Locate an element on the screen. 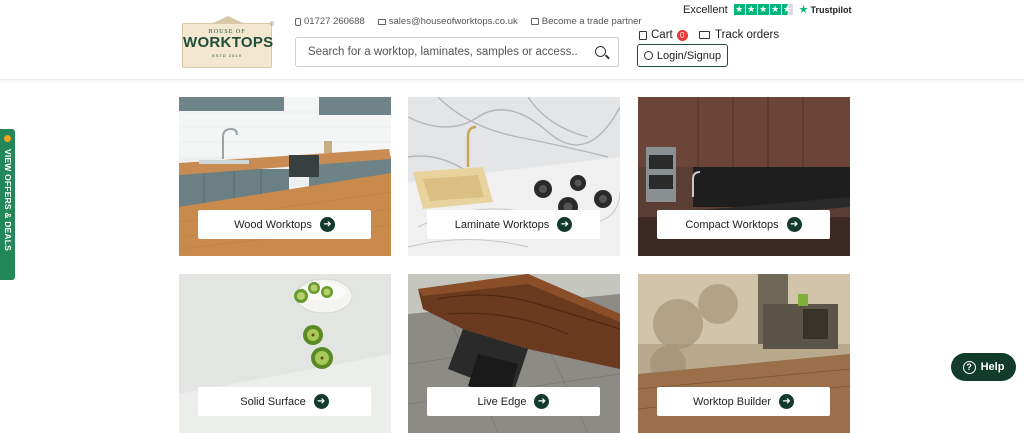 The height and width of the screenshot is (433, 1024). site-logo: HOUSE OF WORKTOPS ESTD 2019 is located at coordinates (228, 42).